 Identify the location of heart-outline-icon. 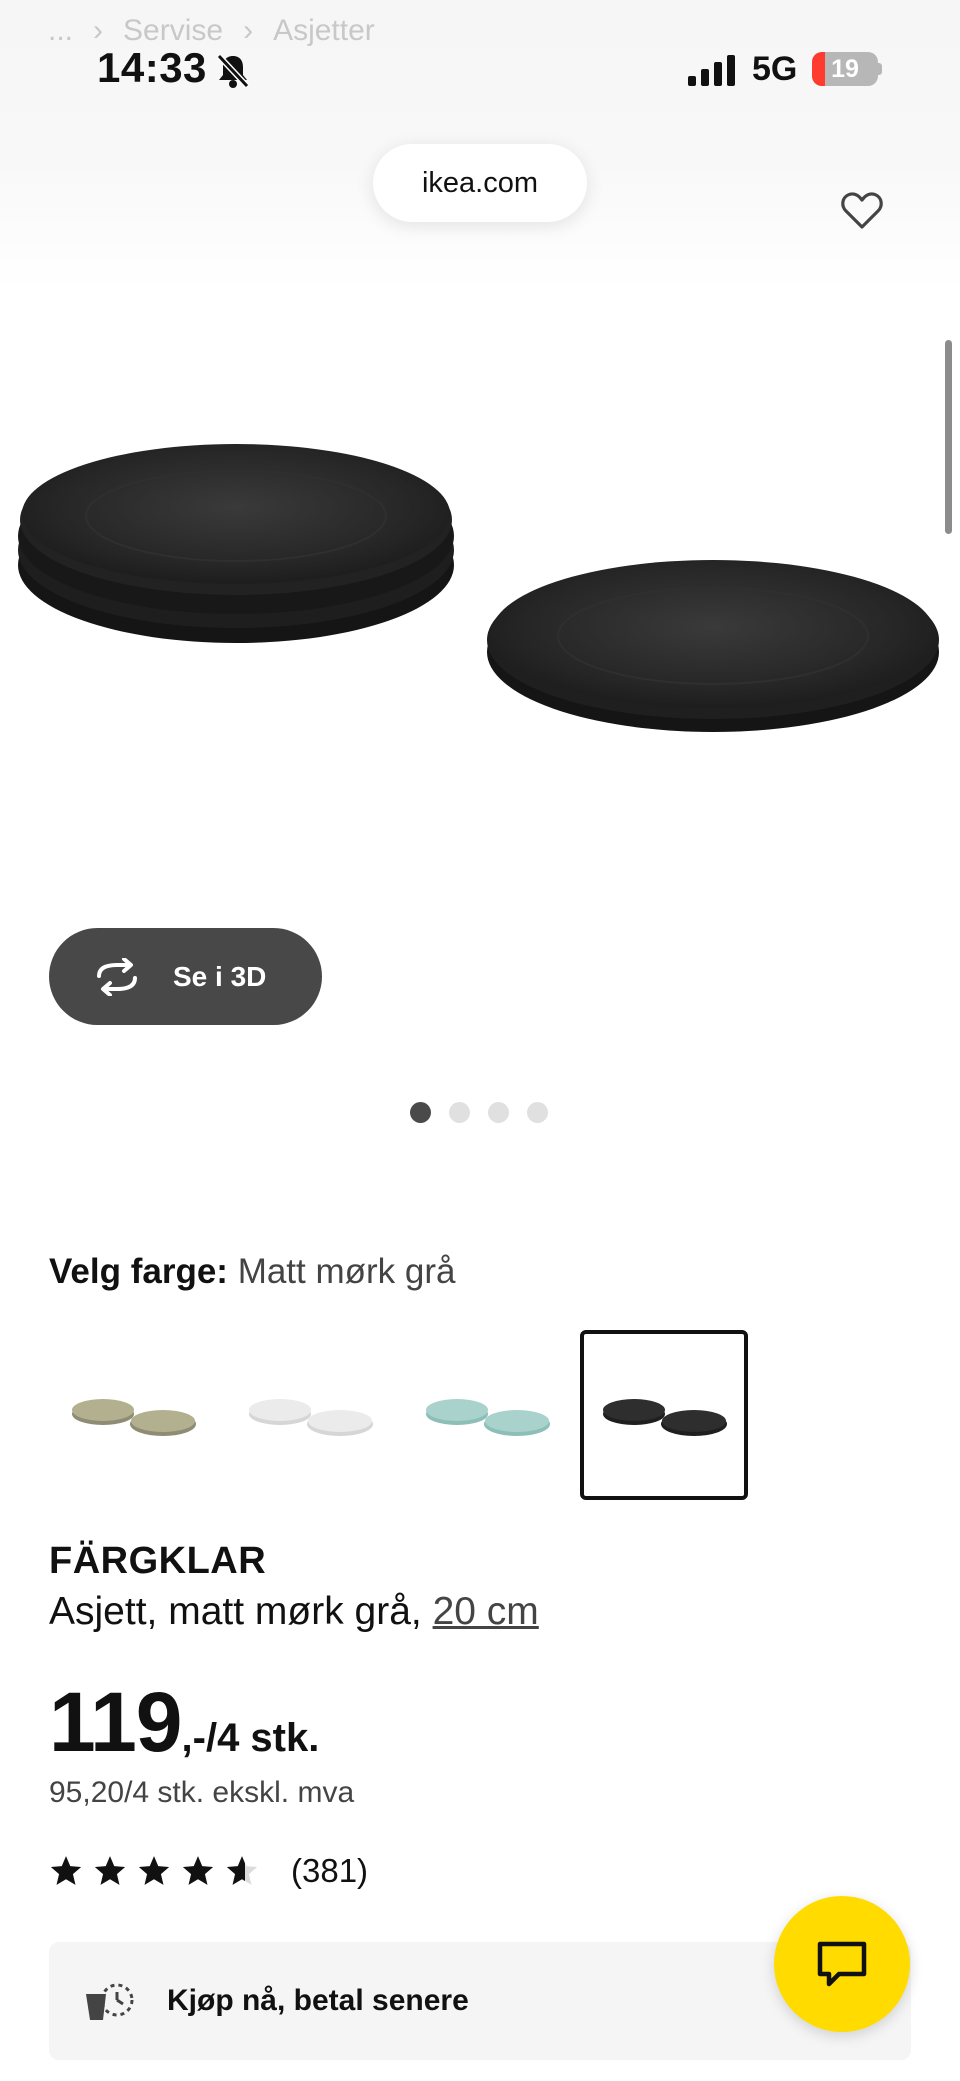
(862, 210).